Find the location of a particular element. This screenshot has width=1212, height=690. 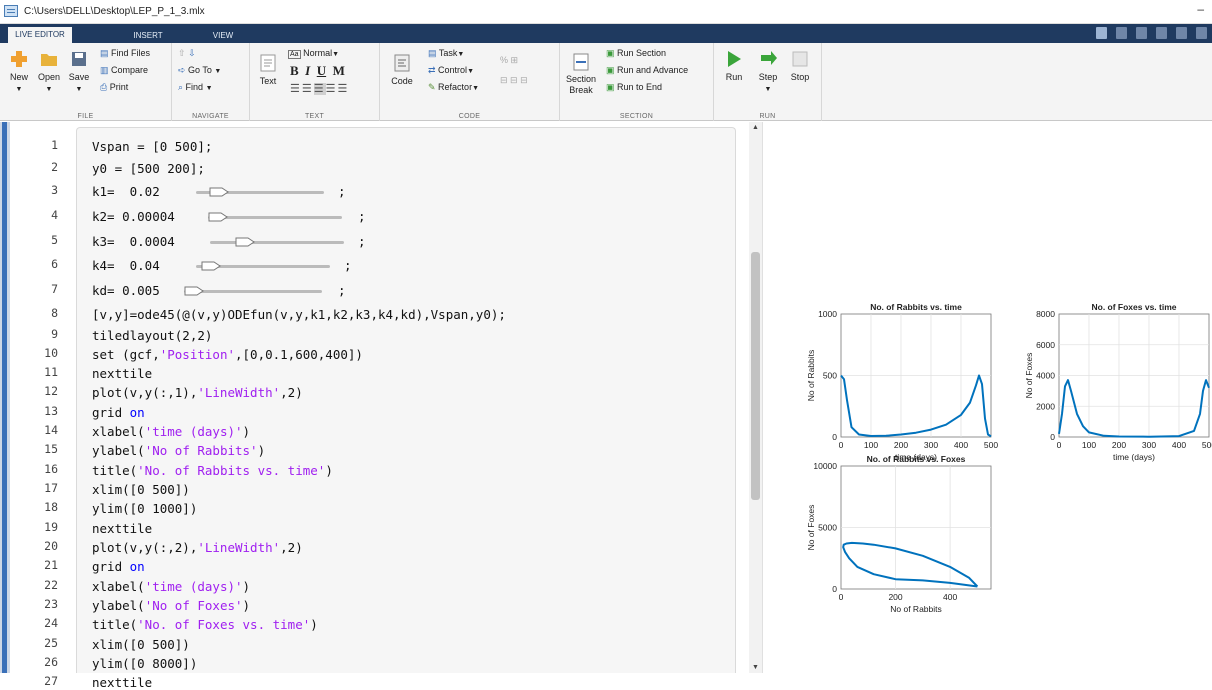

code-line: plot(v,y(:,1),'LineWidth',2) is located at coordinates (197, 392).